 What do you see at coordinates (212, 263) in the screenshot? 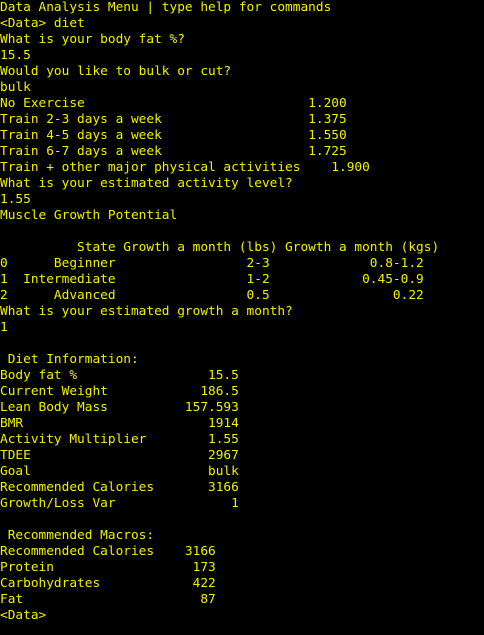
I see `growth-table-row: 0 Beginner 2-3 0.8-1.2` at bounding box center [212, 263].